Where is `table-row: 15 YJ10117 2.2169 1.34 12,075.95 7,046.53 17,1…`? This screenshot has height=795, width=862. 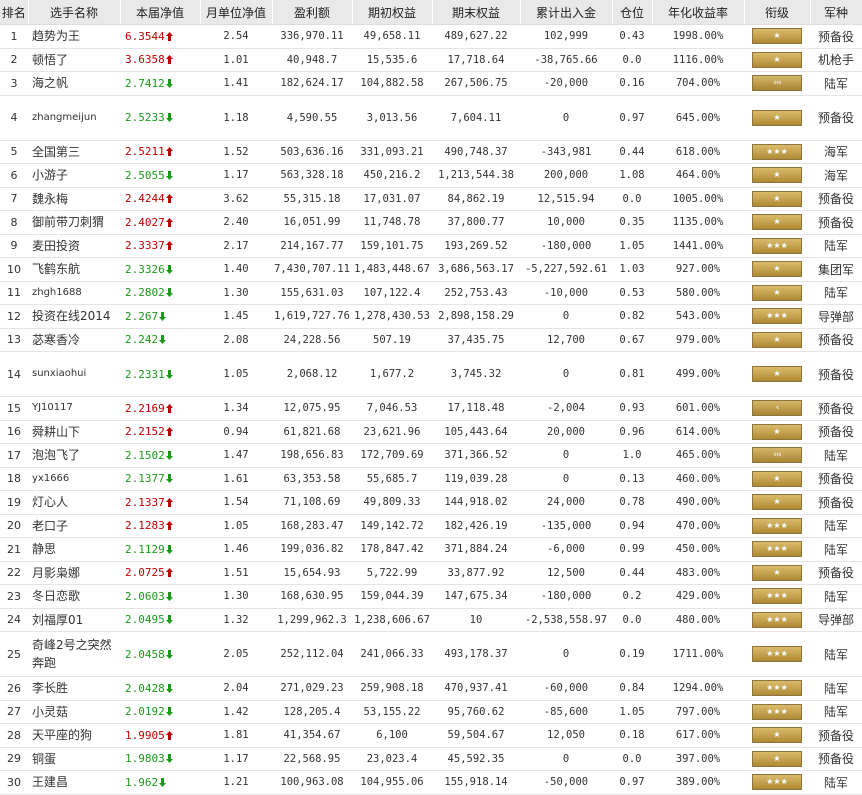 table-row: 15 YJ10117 2.2169 1.34 12,075.95 7,046.53 17,1… is located at coordinates (431, 408).